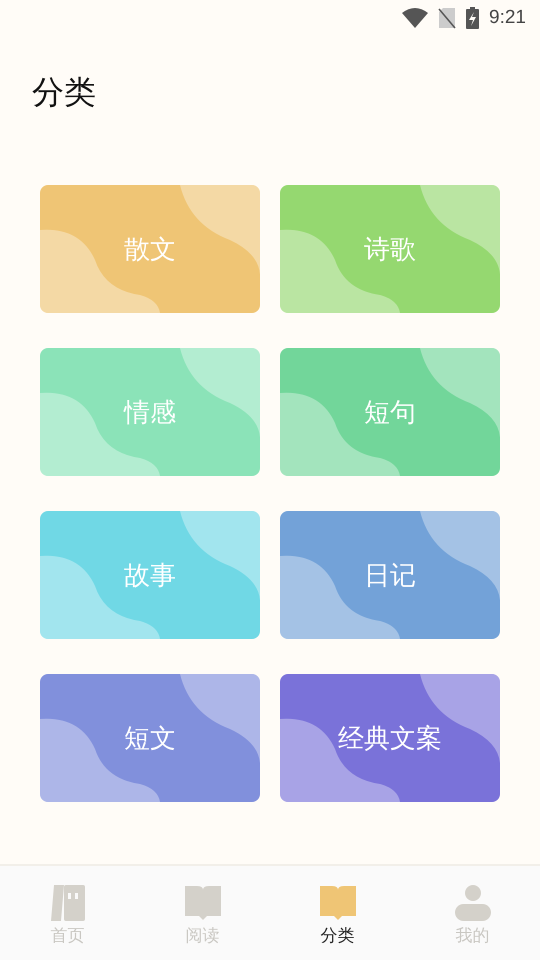 Image resolution: width=540 pixels, height=960 pixels. Describe the element at coordinates (150, 249) in the screenshot. I see `category-card: 散文` at that location.